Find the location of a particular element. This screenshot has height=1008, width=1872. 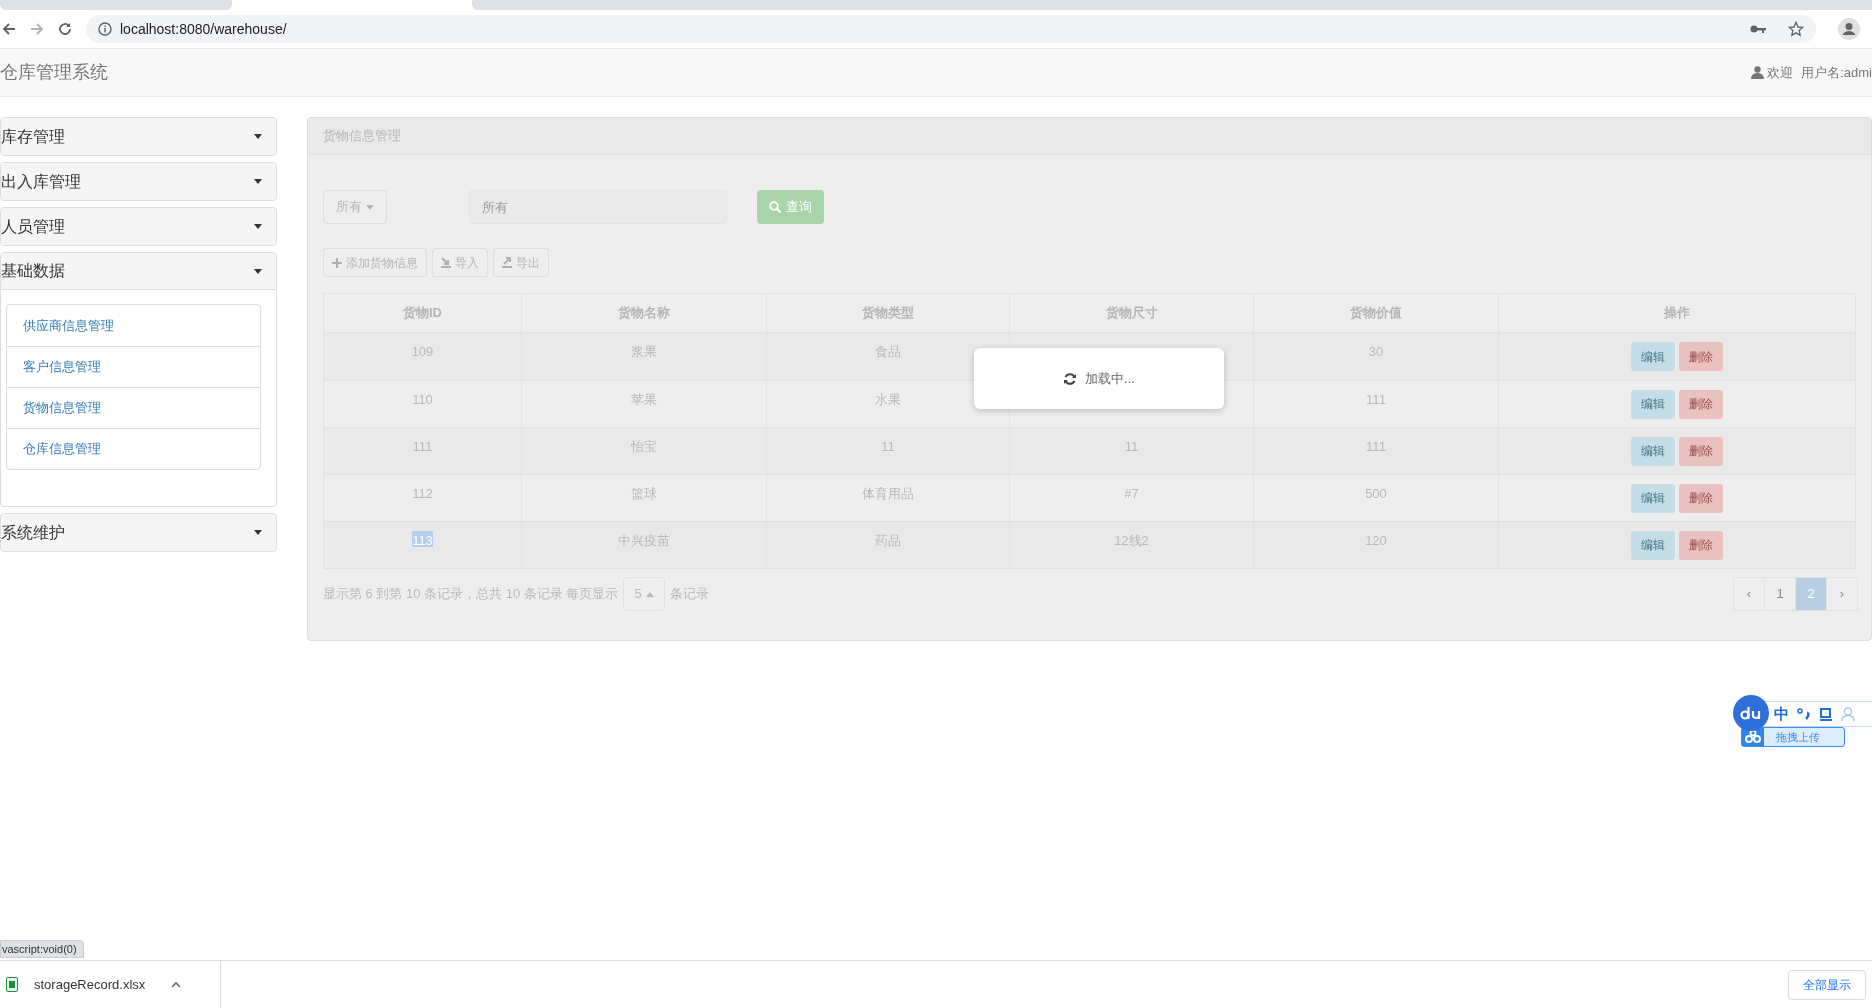

column-header: 操作 is located at coordinates (1676, 313).